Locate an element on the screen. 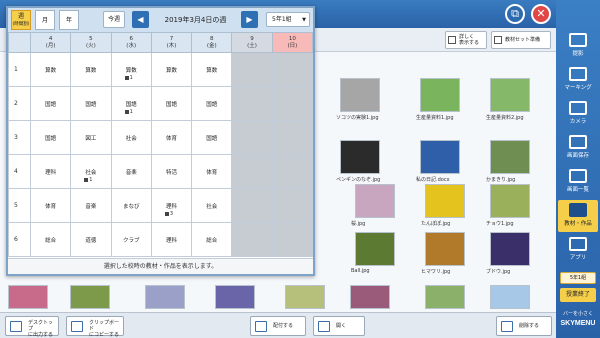 The image size is (600, 338). subject-cell: 図工 is located at coordinates (91, 137).